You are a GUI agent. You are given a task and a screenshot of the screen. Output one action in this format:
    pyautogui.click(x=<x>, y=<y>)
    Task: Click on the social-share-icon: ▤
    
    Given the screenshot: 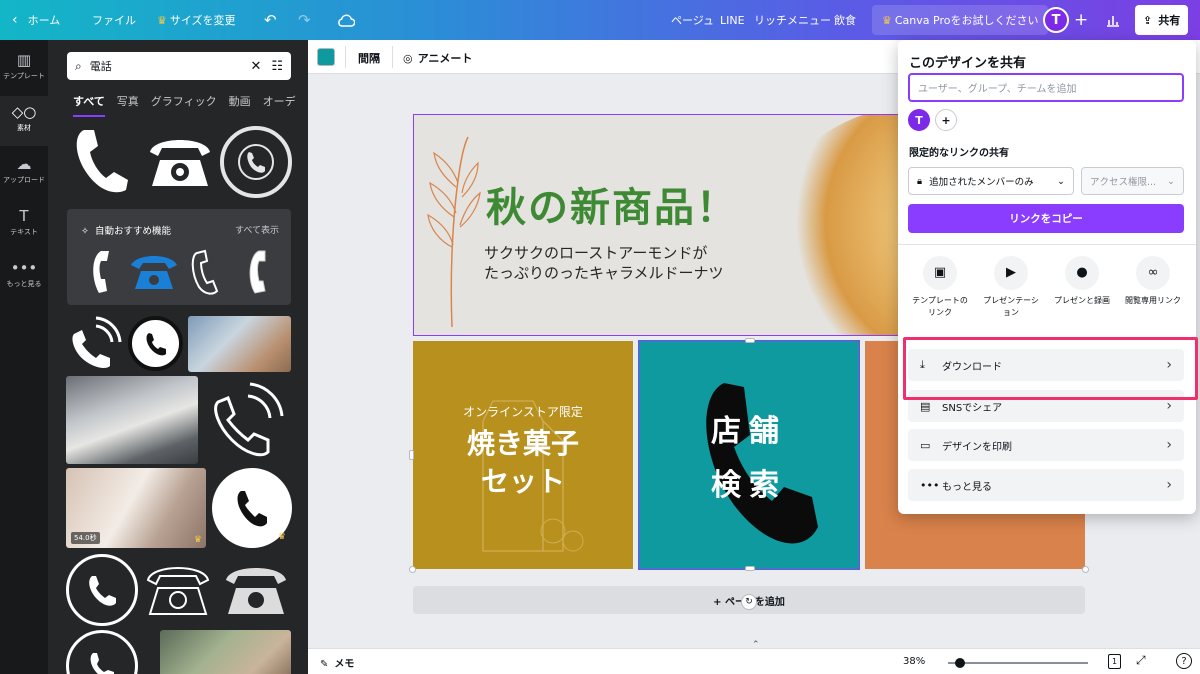 What is the action you would take?
    pyautogui.click(x=925, y=406)
    